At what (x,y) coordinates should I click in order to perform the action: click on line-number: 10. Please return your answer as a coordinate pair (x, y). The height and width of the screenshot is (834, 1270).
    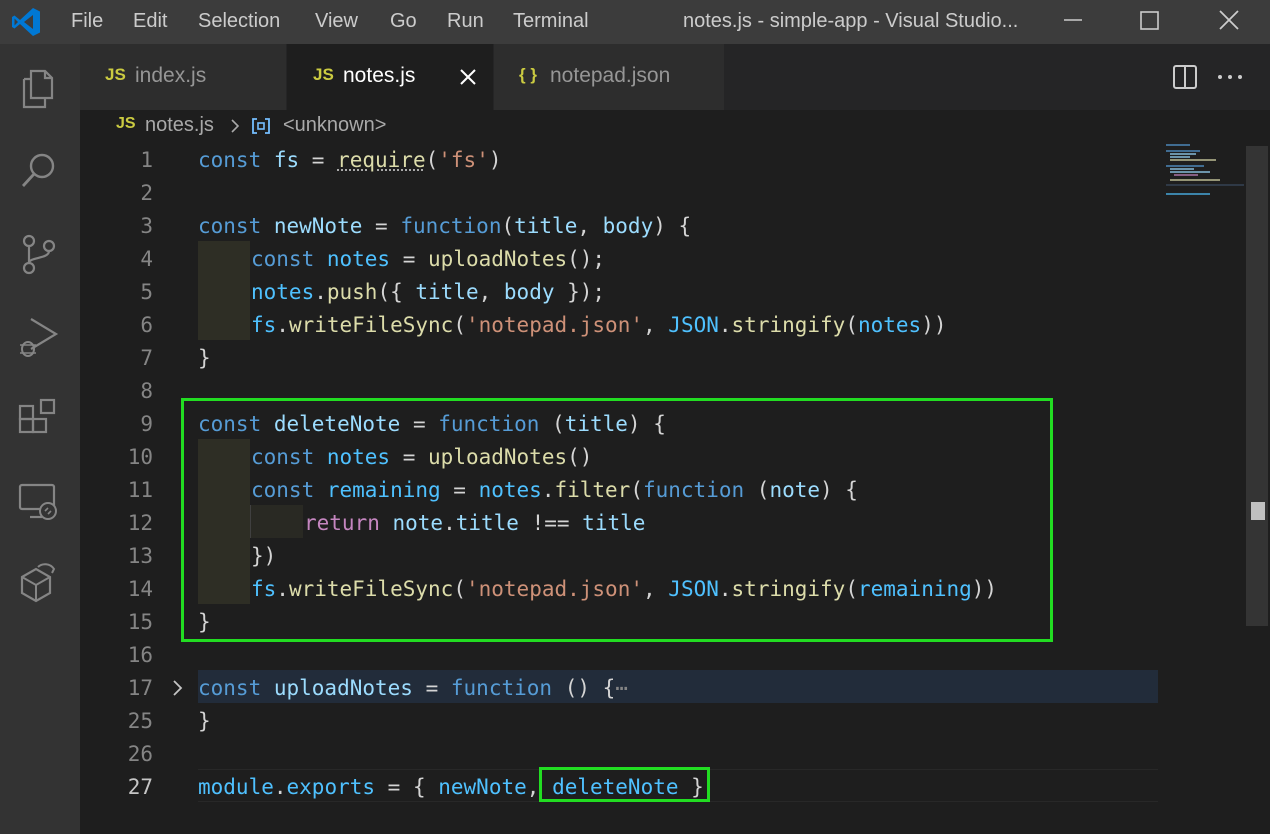
    Looking at the image, I should click on (140, 457).